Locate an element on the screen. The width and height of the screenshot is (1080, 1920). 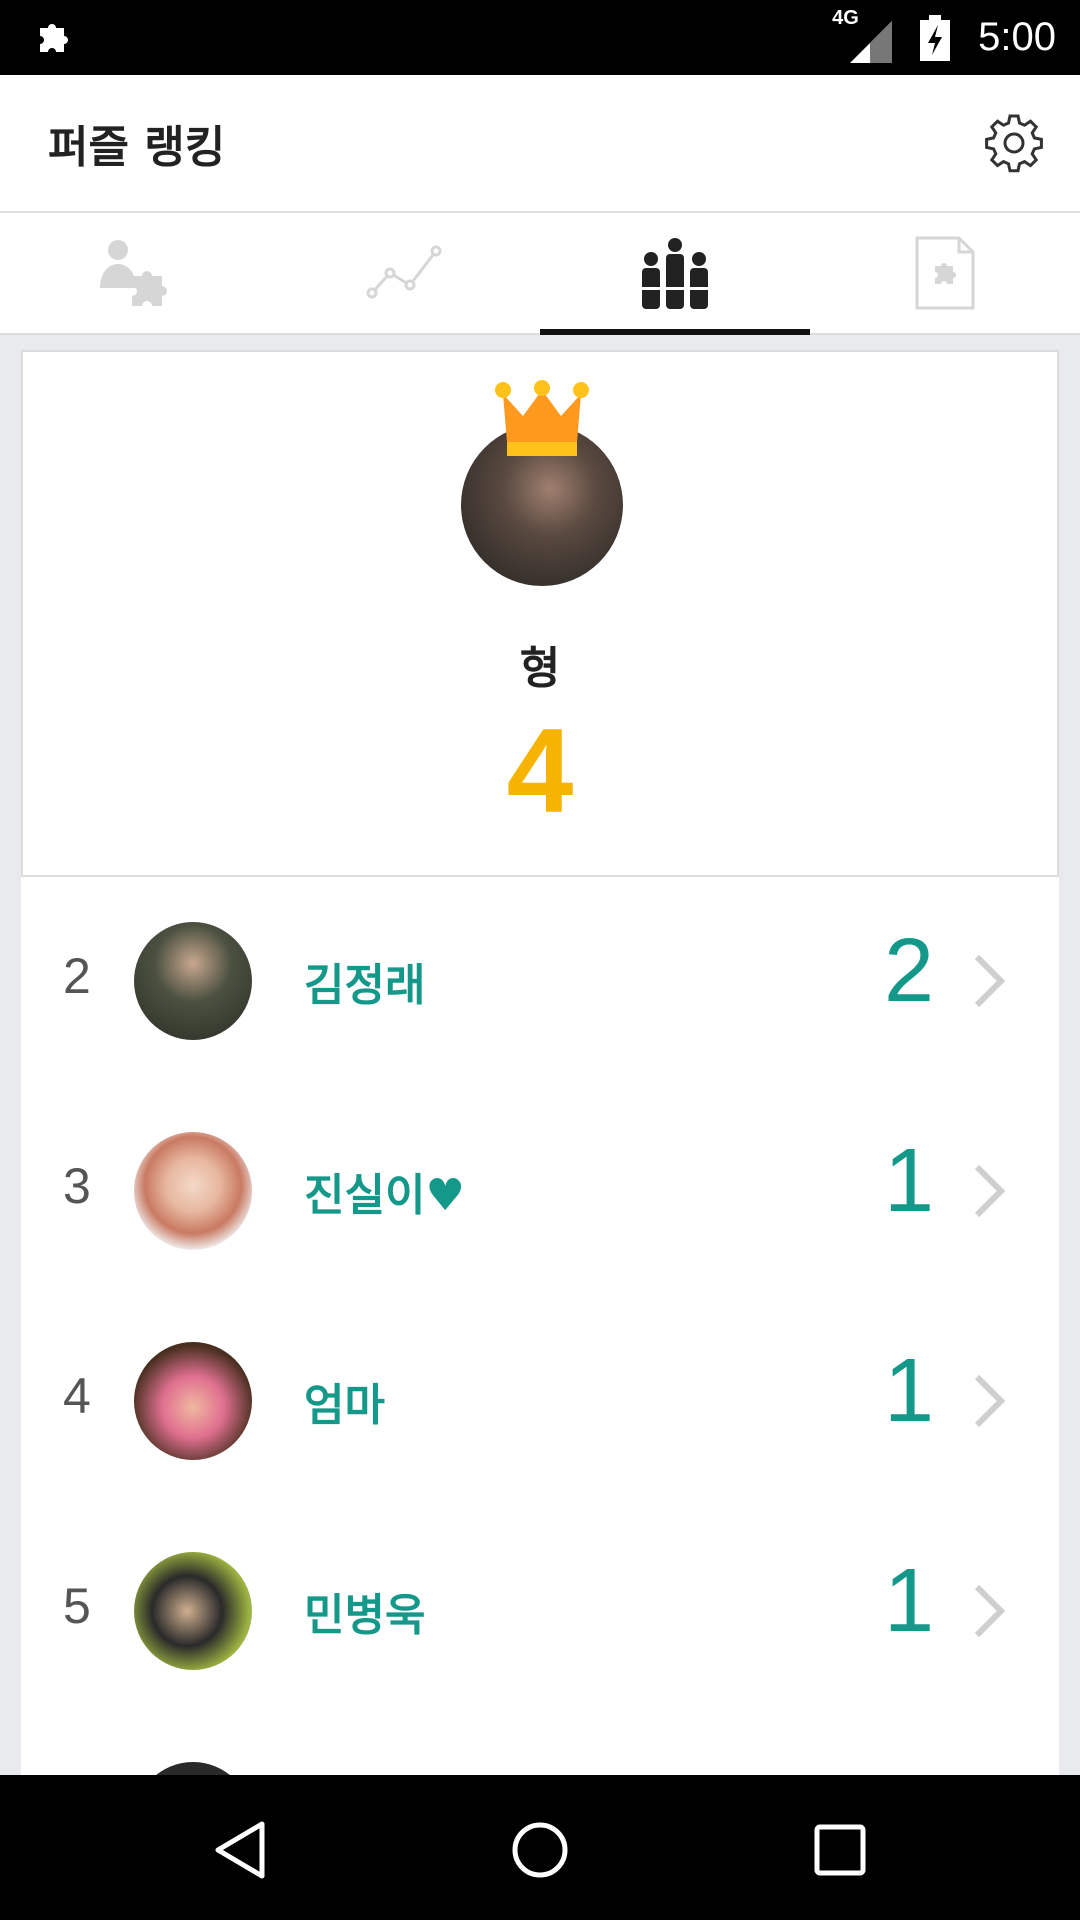
list-item: 2 김정래 2 is located at coordinates (540, 980).